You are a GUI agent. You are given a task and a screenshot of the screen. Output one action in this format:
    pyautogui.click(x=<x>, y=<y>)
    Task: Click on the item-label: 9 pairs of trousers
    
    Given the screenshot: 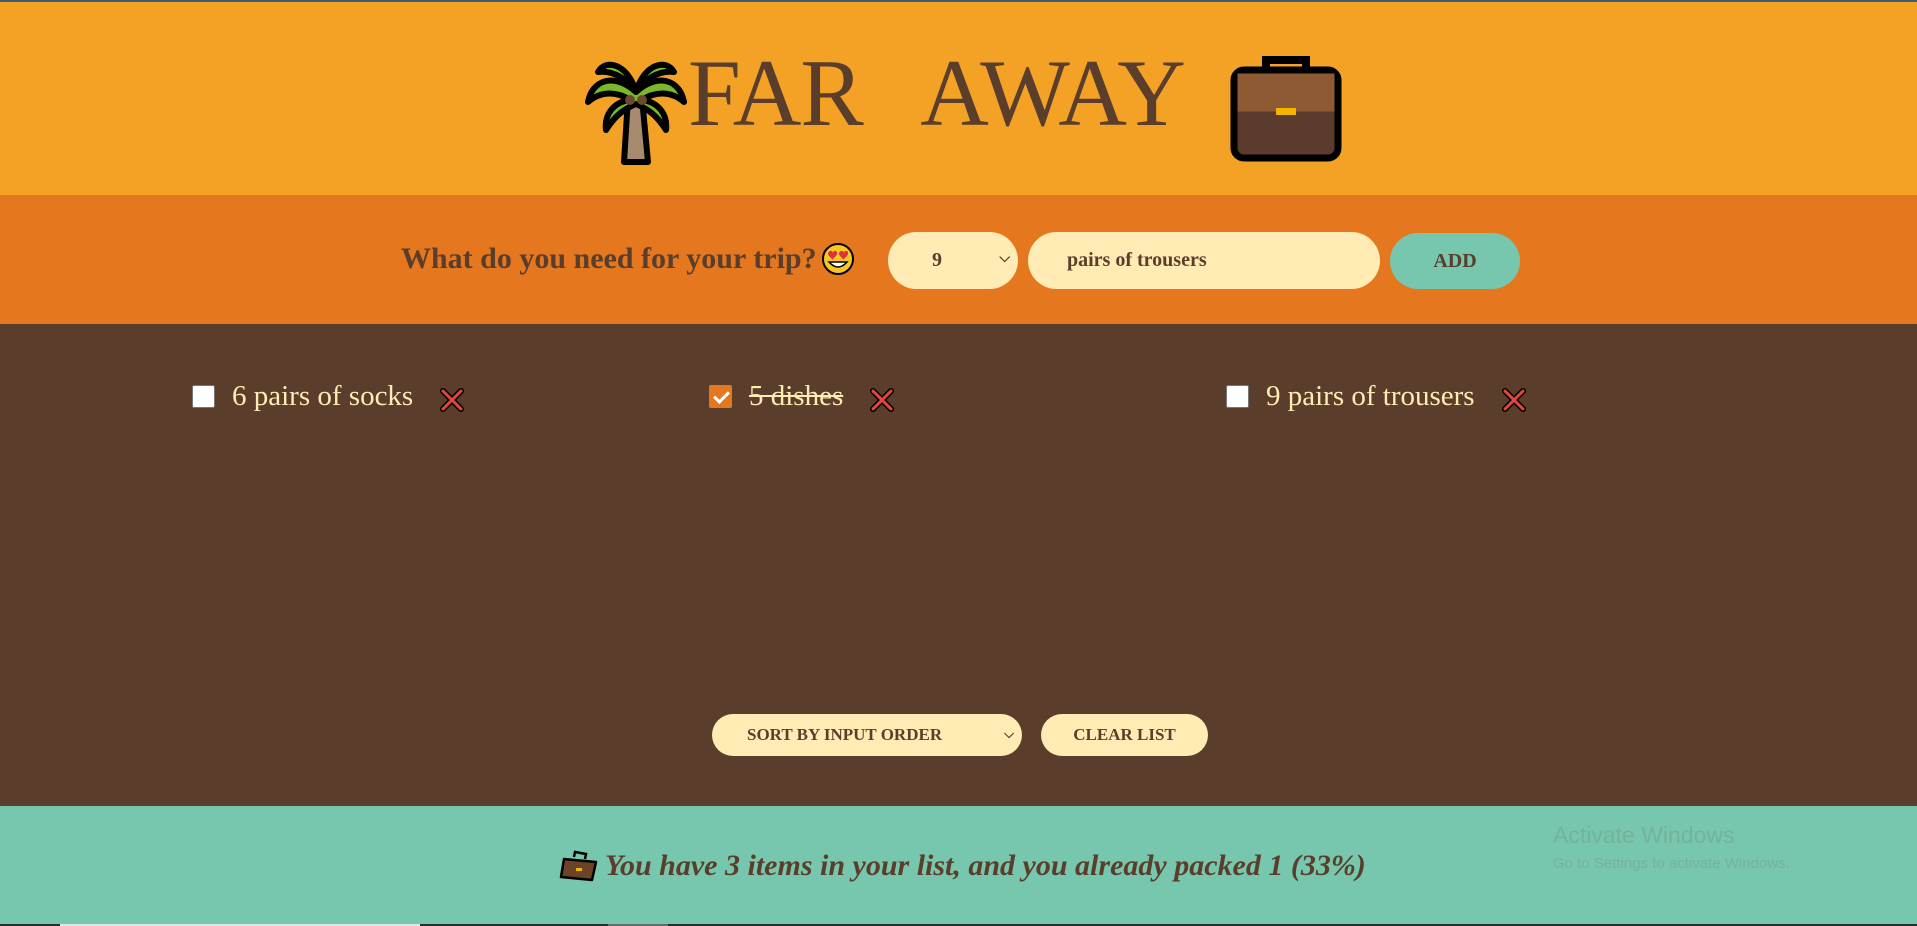 What is the action you would take?
    pyautogui.click(x=1370, y=396)
    